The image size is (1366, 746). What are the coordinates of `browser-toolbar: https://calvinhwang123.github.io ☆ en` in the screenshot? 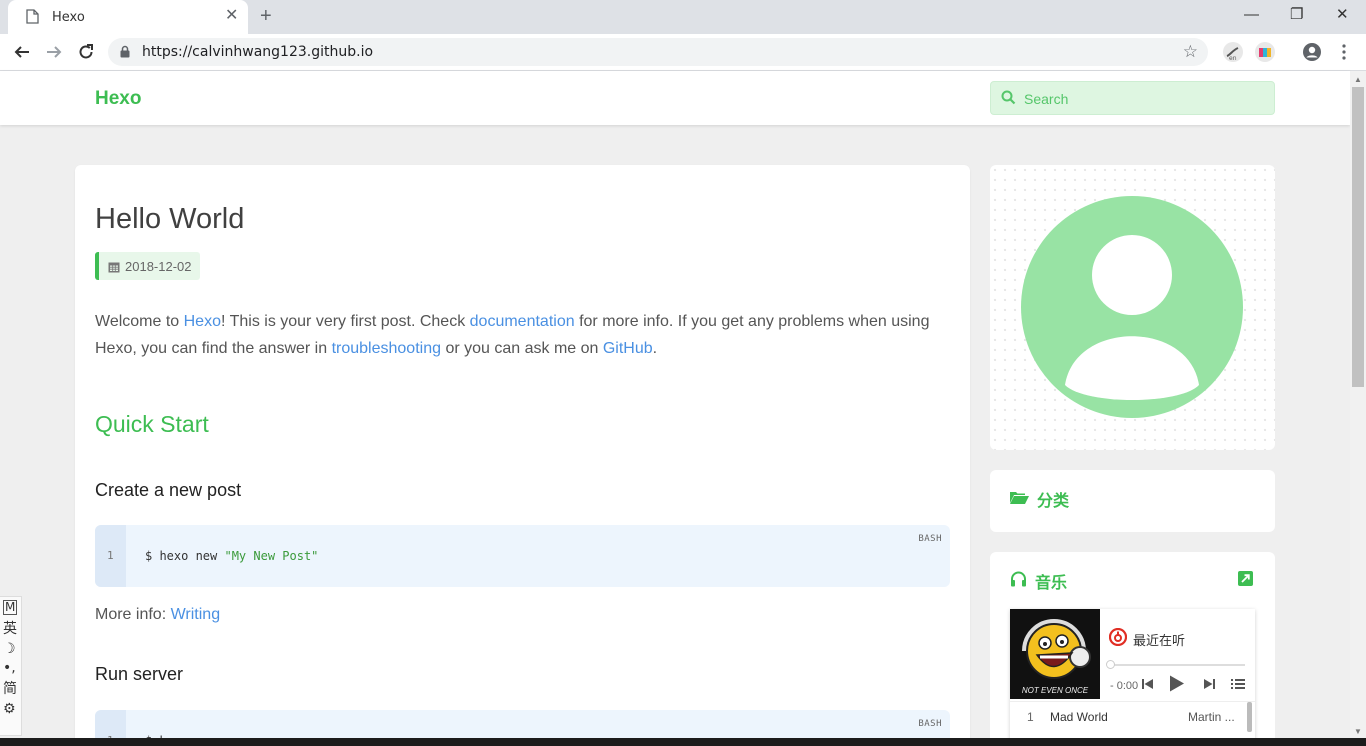 It's located at (683, 52).